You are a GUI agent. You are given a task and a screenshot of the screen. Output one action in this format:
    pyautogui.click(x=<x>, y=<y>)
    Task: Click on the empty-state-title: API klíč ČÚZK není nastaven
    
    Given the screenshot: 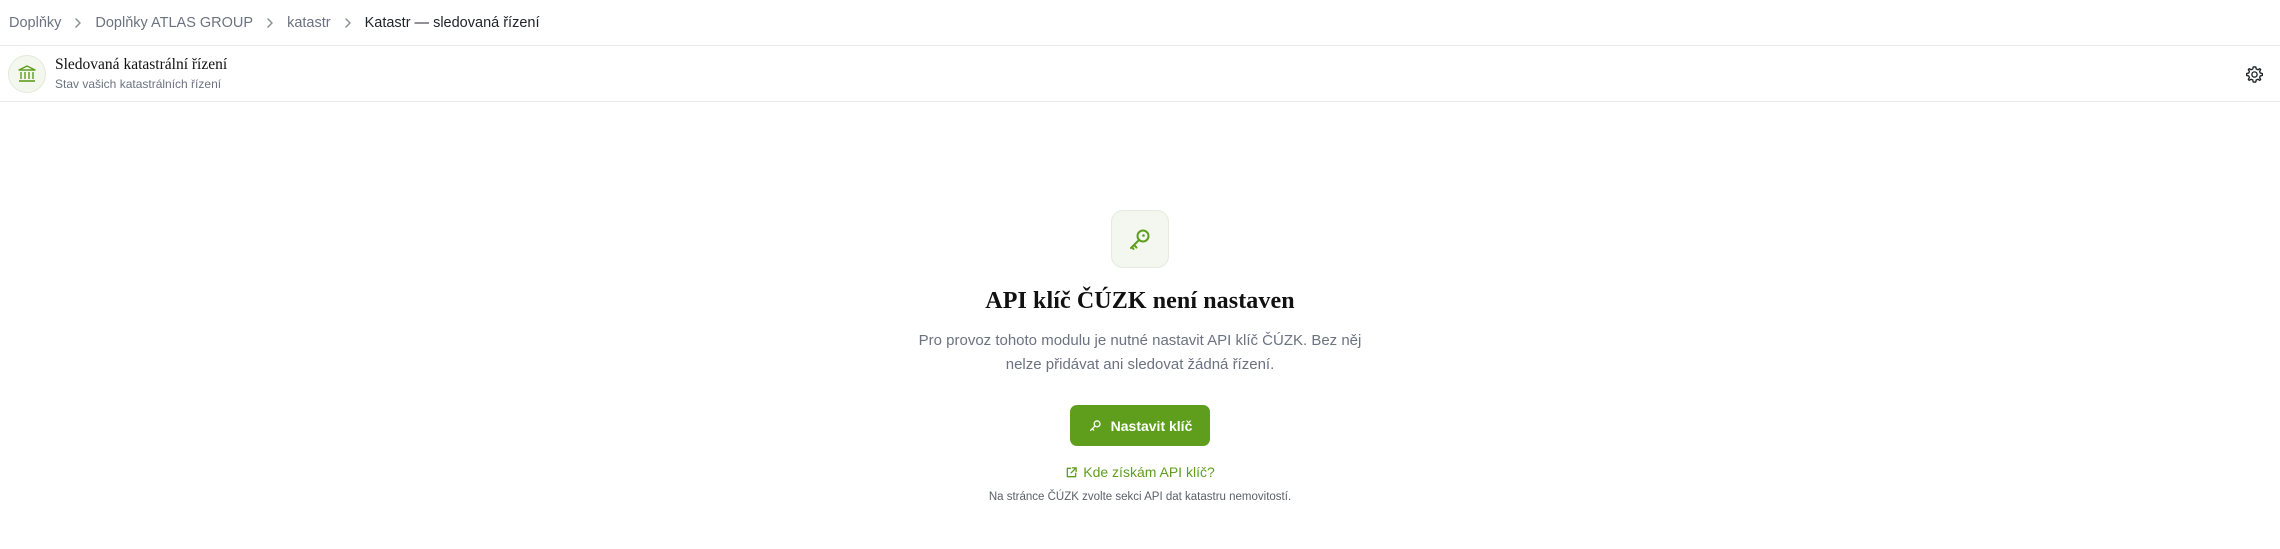 What is the action you would take?
    pyautogui.click(x=1140, y=301)
    